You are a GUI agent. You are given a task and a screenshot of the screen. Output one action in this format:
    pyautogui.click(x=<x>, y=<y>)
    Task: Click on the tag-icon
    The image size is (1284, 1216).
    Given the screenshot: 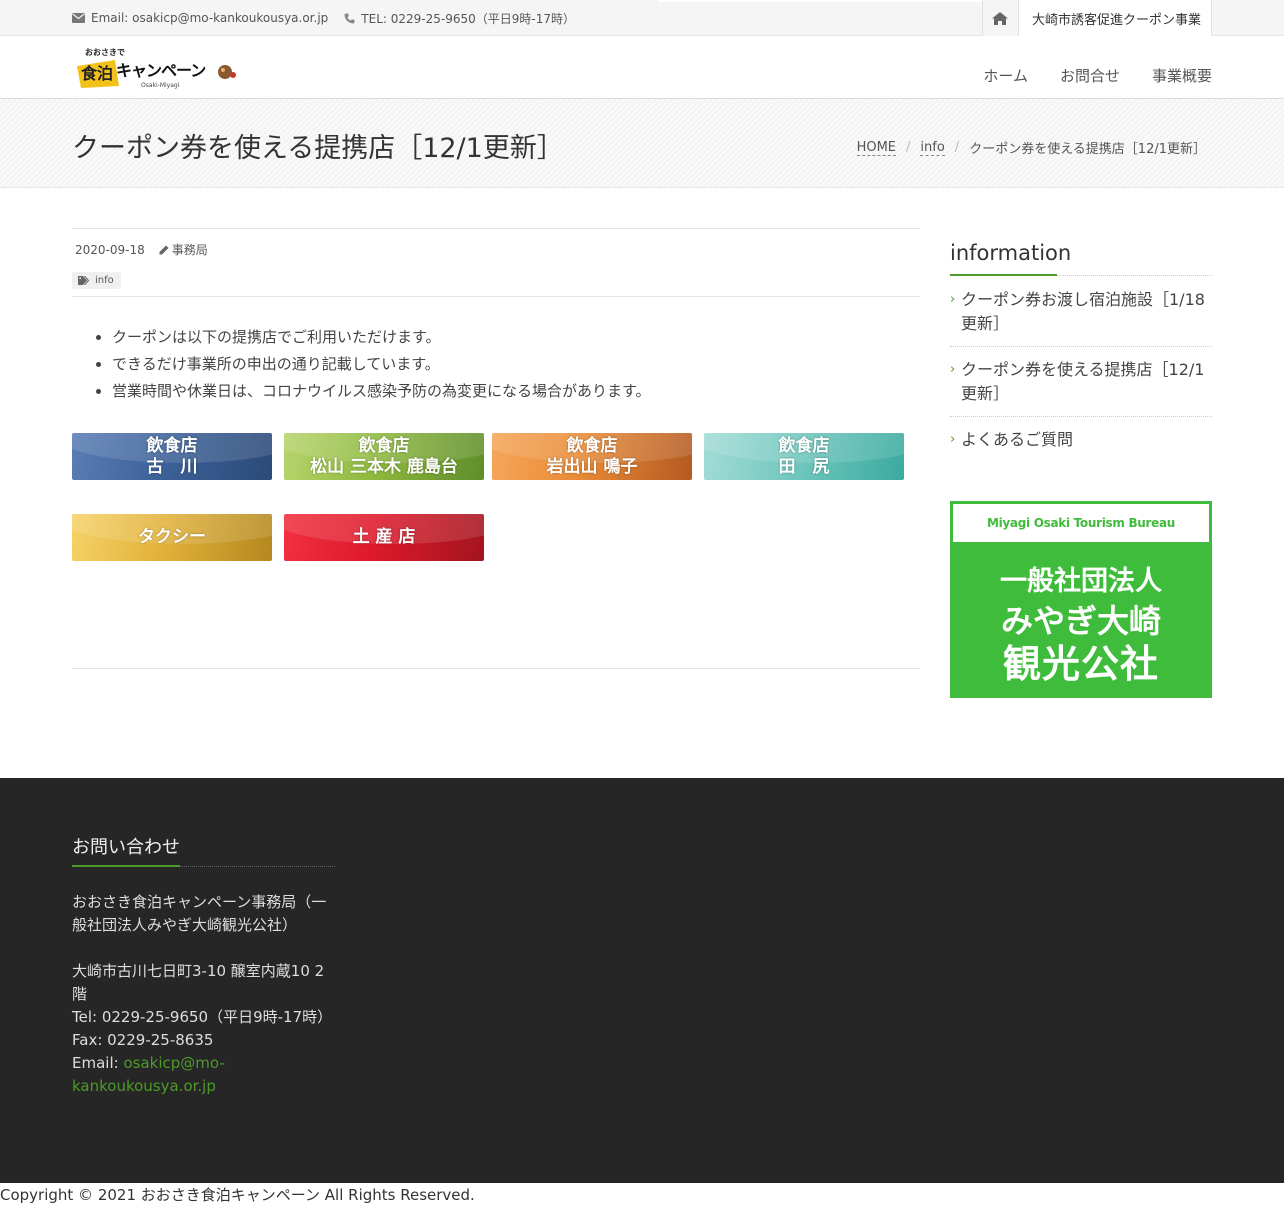 What is the action you would take?
    pyautogui.click(x=83, y=280)
    